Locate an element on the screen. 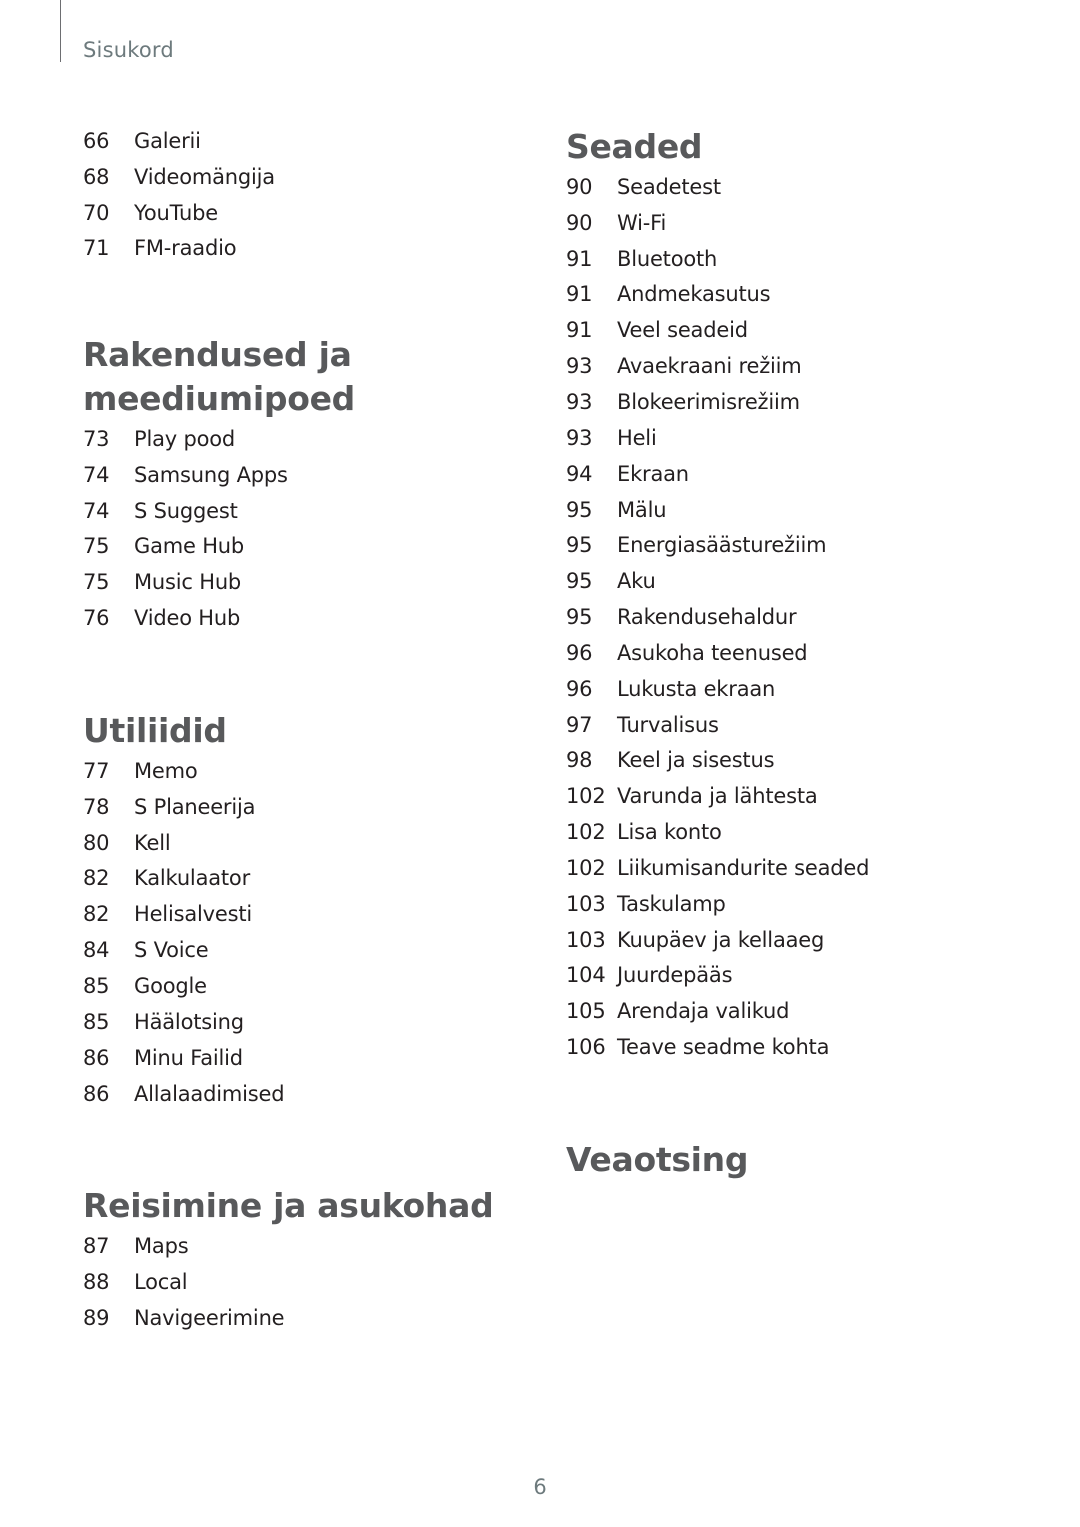 The width and height of the screenshot is (1080, 1527). toc-entry: 87 Maps is located at coordinates (293, 1246).